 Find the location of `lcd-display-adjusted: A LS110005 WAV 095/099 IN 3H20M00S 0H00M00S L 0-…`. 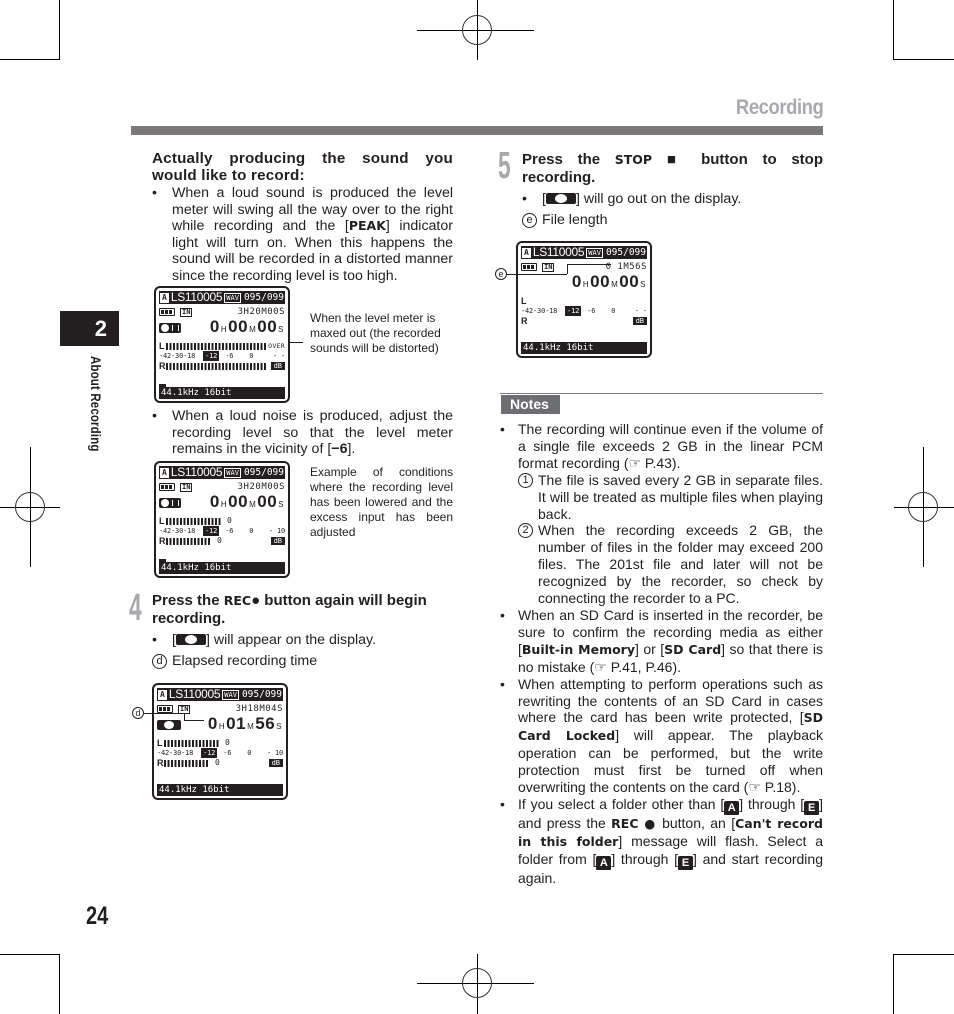

lcd-display-adjusted: A LS110005 WAV 095/099 IN 3H20M00S 0H00M00S L 0-… is located at coordinates (222, 519).